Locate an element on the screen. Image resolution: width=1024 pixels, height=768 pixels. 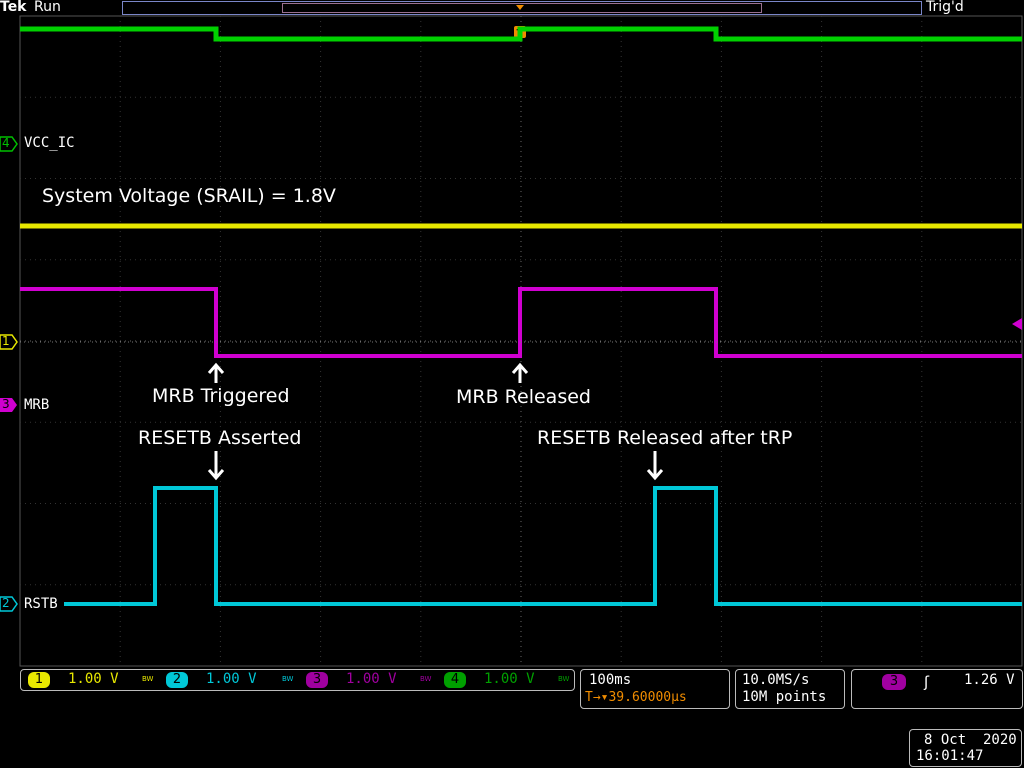
annotation-mrb-released: MRB Released is located at coordinates (523, 397).